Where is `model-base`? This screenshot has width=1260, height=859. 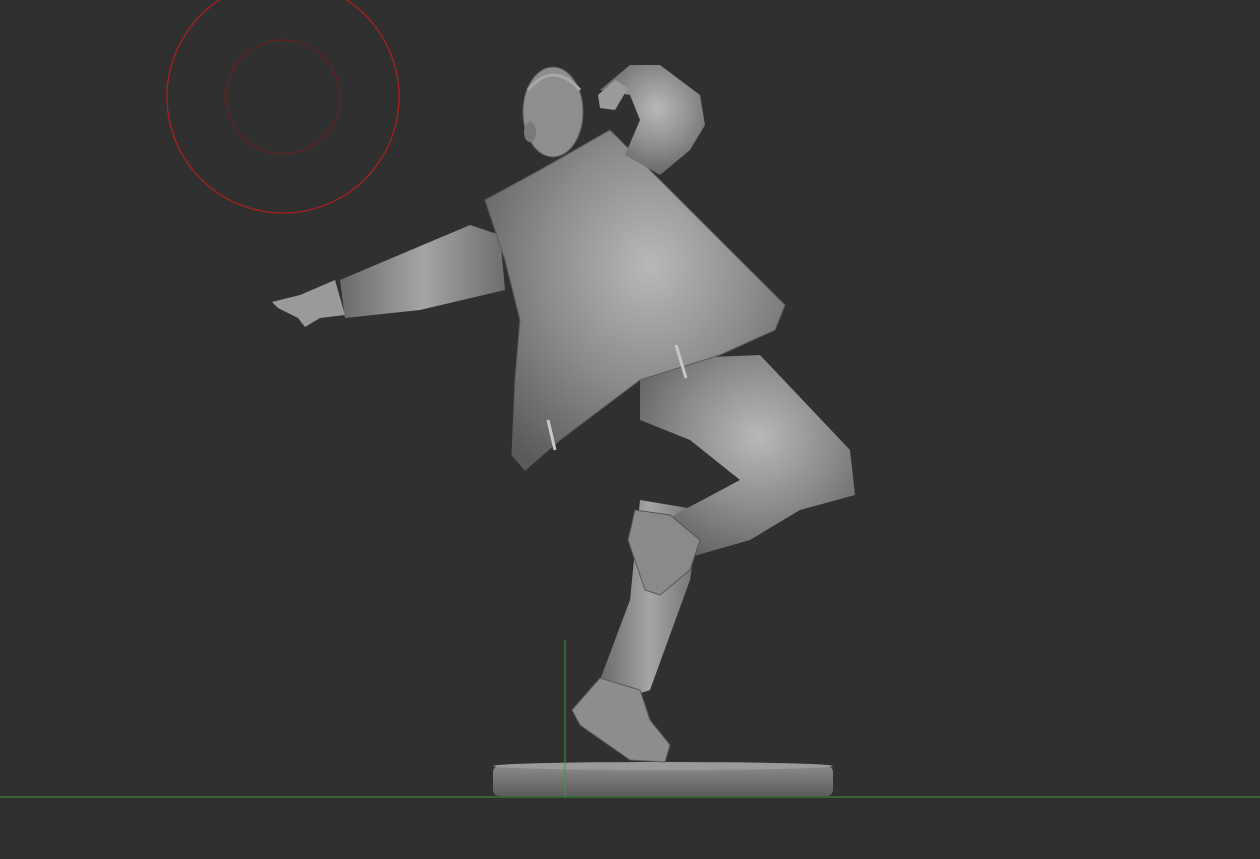
model-base is located at coordinates (663, 779).